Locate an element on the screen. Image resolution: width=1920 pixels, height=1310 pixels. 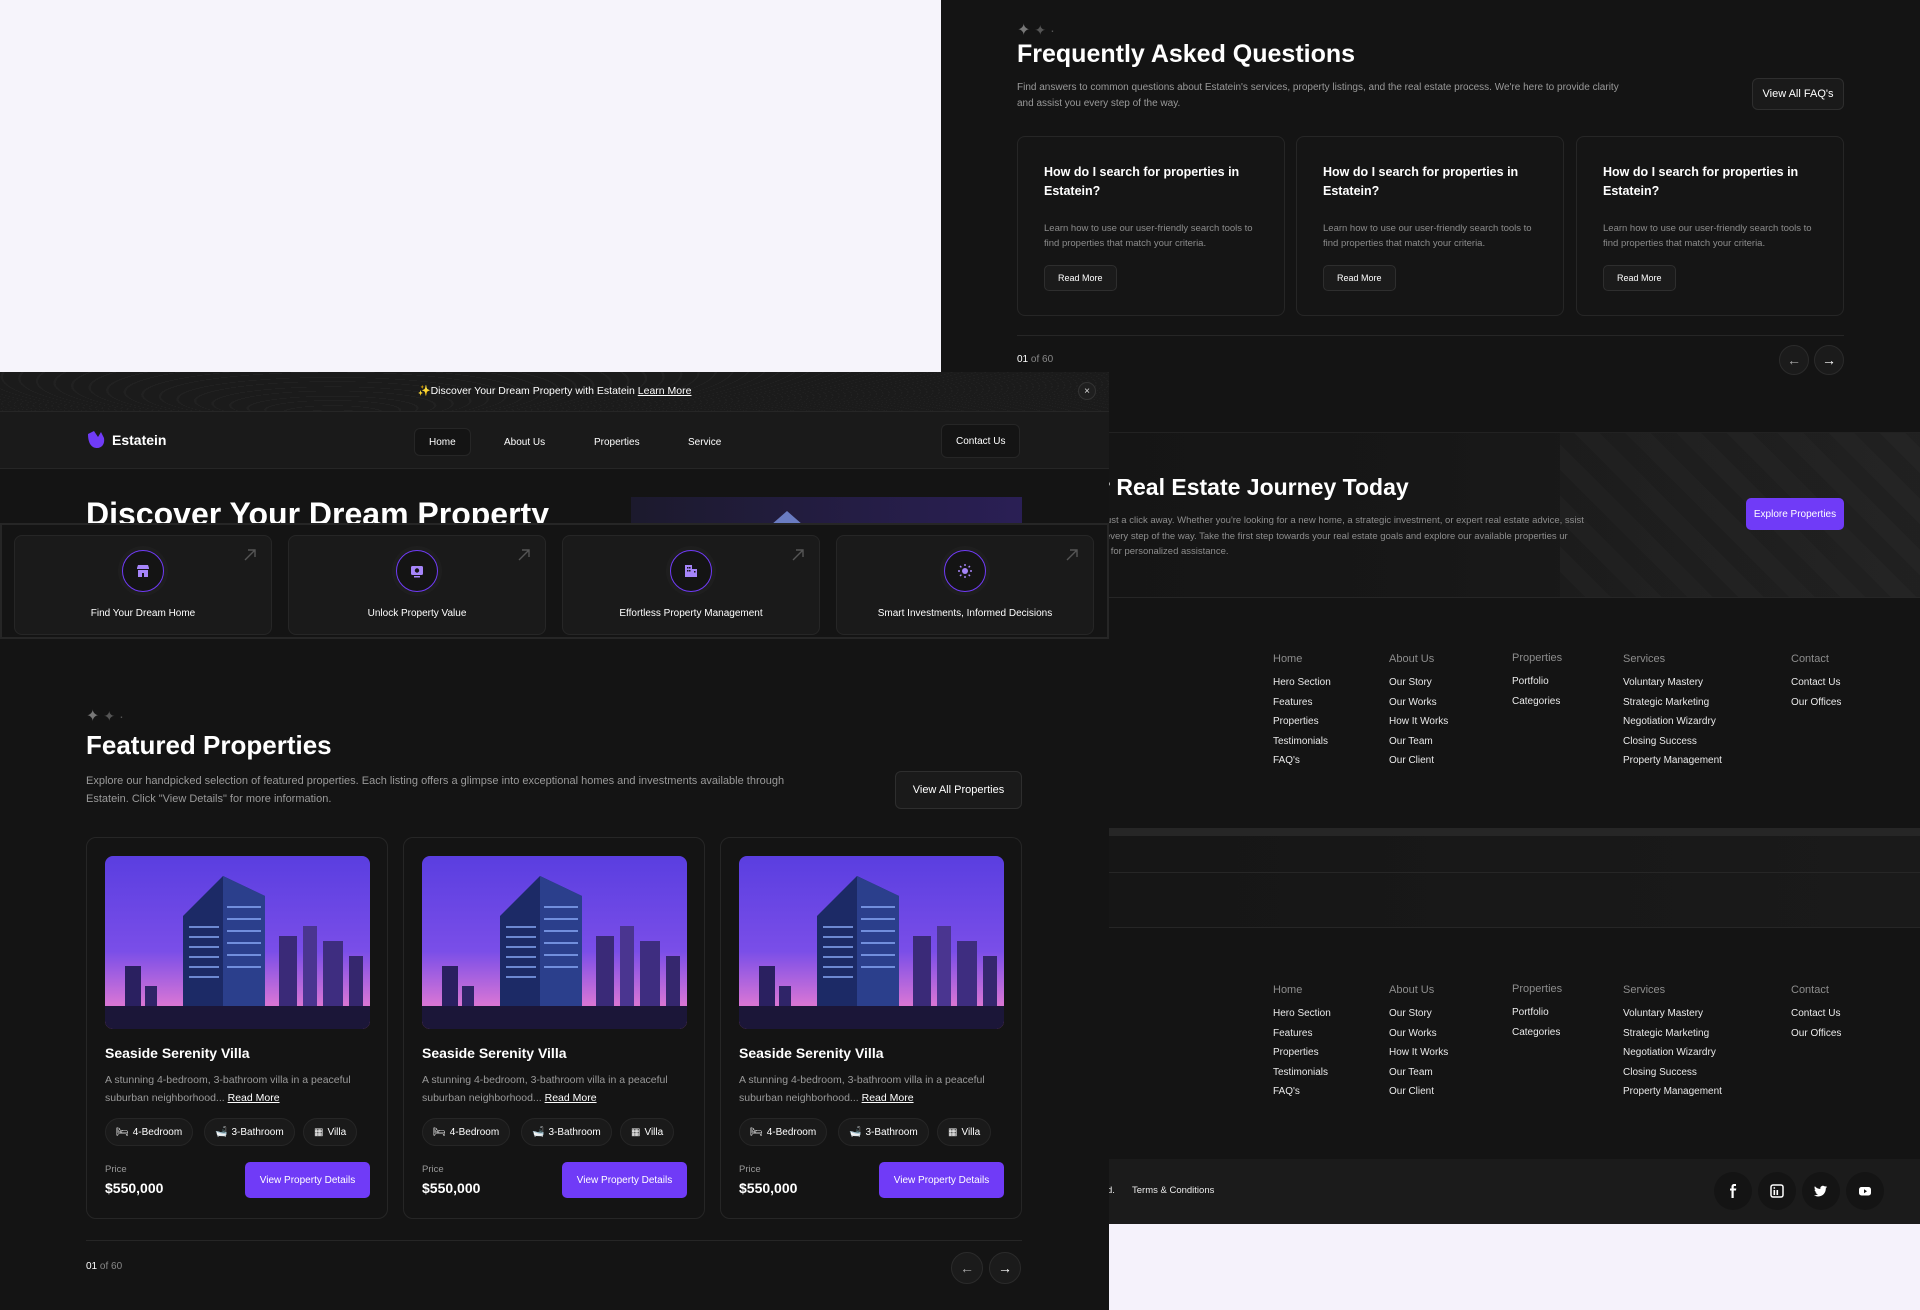
price-label: Price is located at coordinates (116, 1169).